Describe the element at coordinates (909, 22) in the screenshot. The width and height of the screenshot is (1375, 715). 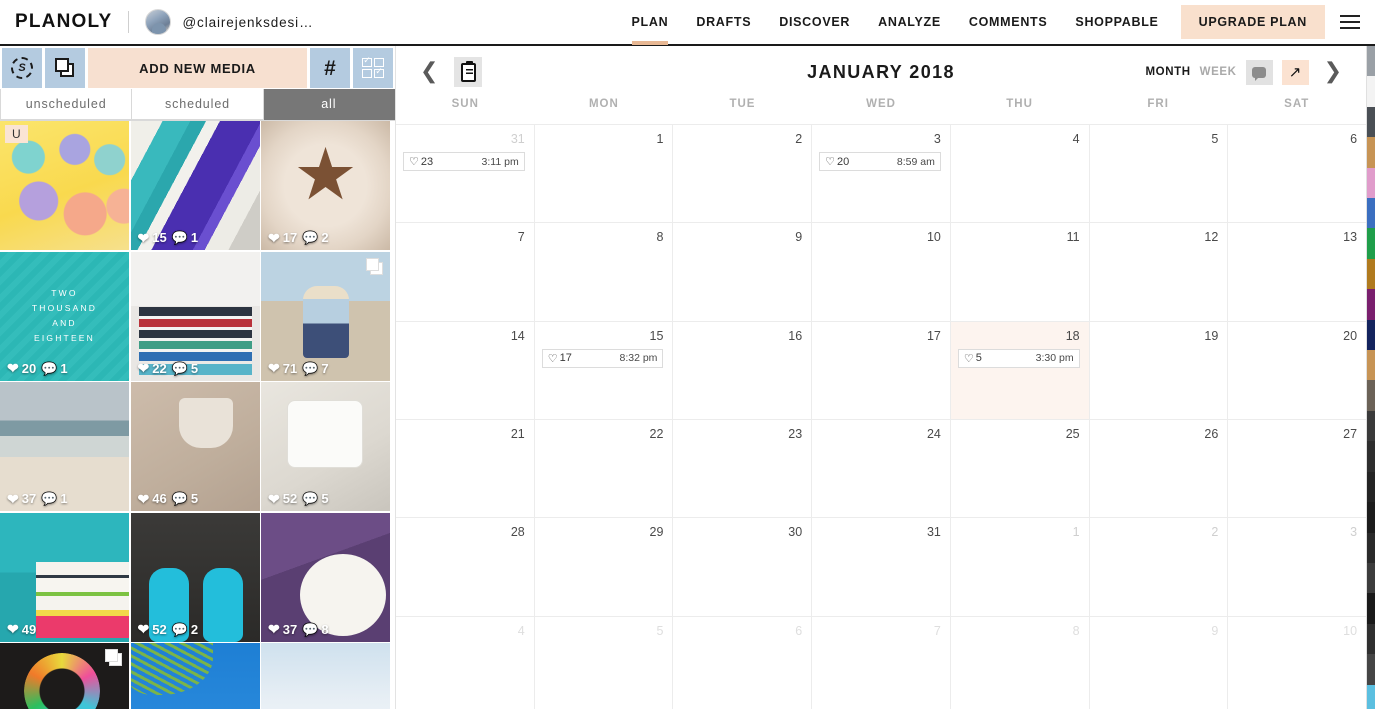
I see `nav-item-analyze: ANALYZE` at that location.